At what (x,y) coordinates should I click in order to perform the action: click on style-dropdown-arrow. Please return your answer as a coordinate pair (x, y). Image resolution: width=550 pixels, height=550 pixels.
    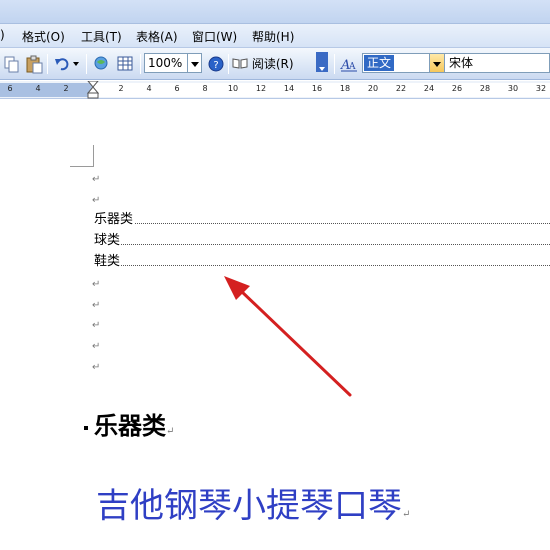
    Looking at the image, I should click on (437, 63).